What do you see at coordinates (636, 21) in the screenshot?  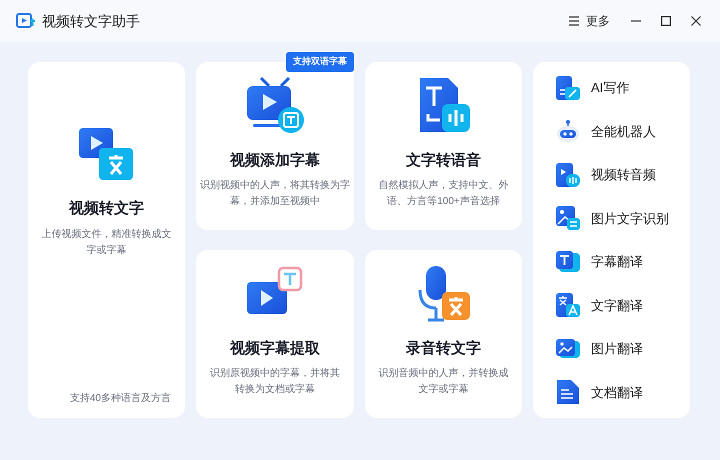 I see `minimize-icon` at bounding box center [636, 21].